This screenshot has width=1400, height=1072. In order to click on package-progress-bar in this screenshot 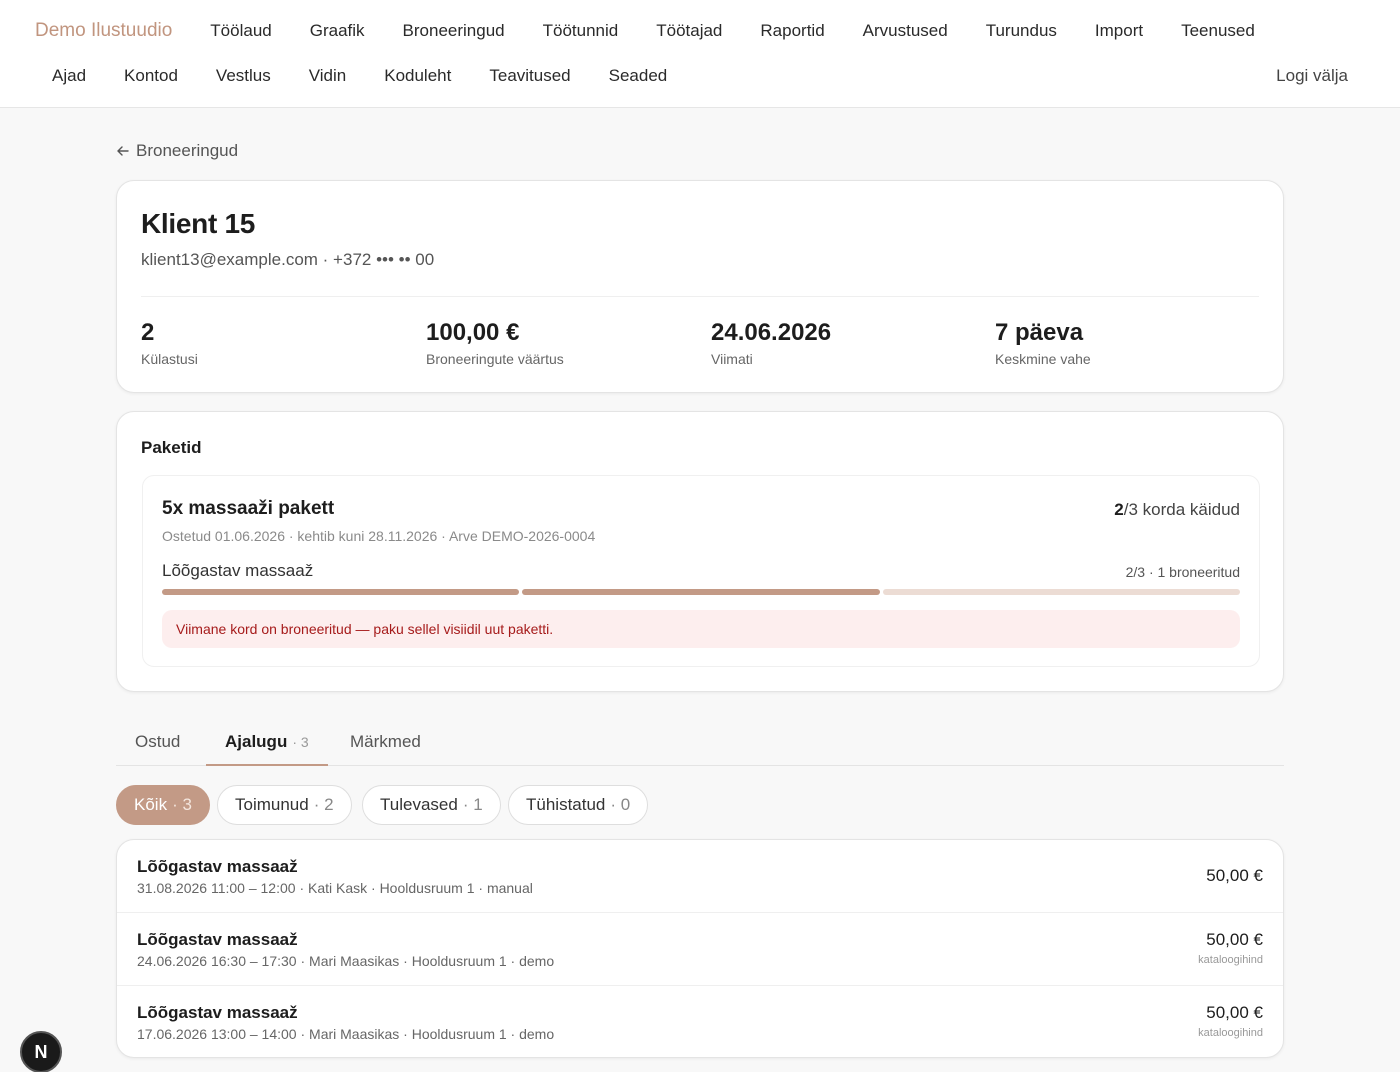, I will do `click(701, 592)`.